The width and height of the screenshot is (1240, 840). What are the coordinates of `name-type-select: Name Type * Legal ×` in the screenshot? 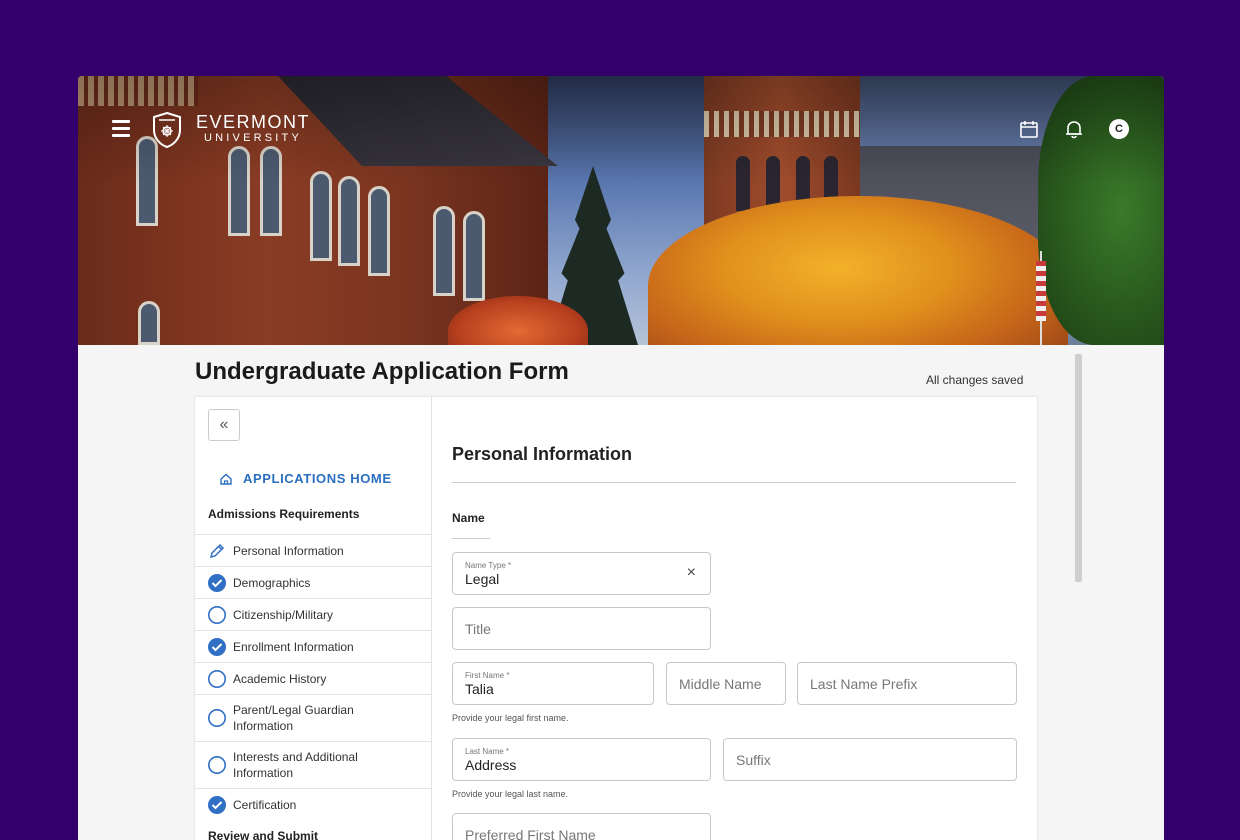 It's located at (581, 573).